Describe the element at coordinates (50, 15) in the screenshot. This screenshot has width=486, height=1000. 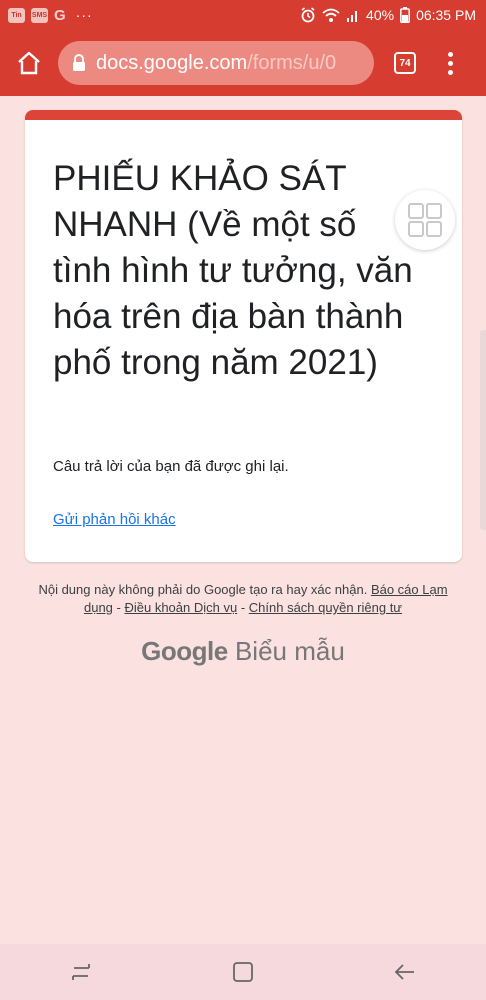
I see `status-left: Tin SMS G ···` at that location.